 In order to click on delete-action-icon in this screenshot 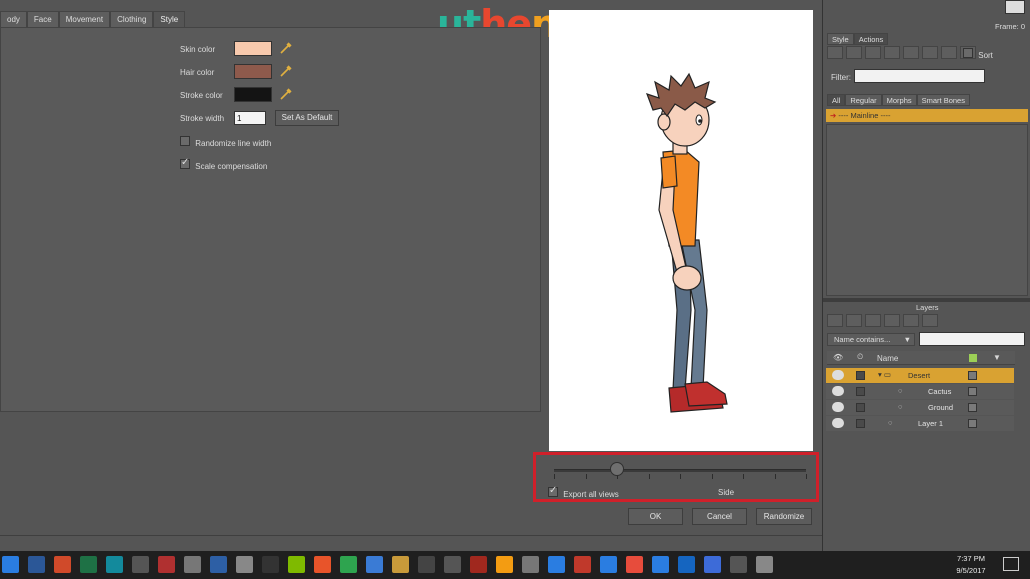, I will do `click(911, 52)`.